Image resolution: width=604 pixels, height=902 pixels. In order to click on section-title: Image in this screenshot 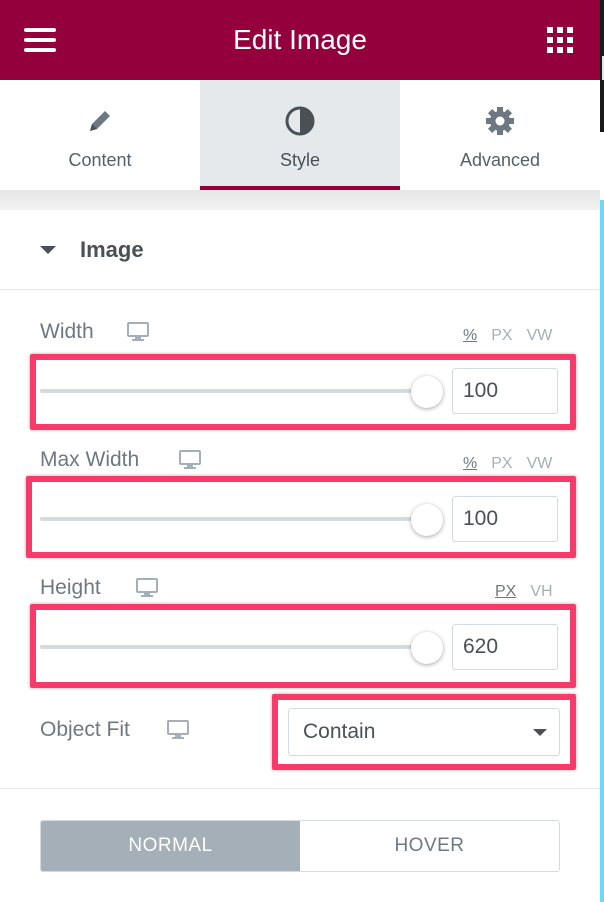, I will do `click(112, 249)`.